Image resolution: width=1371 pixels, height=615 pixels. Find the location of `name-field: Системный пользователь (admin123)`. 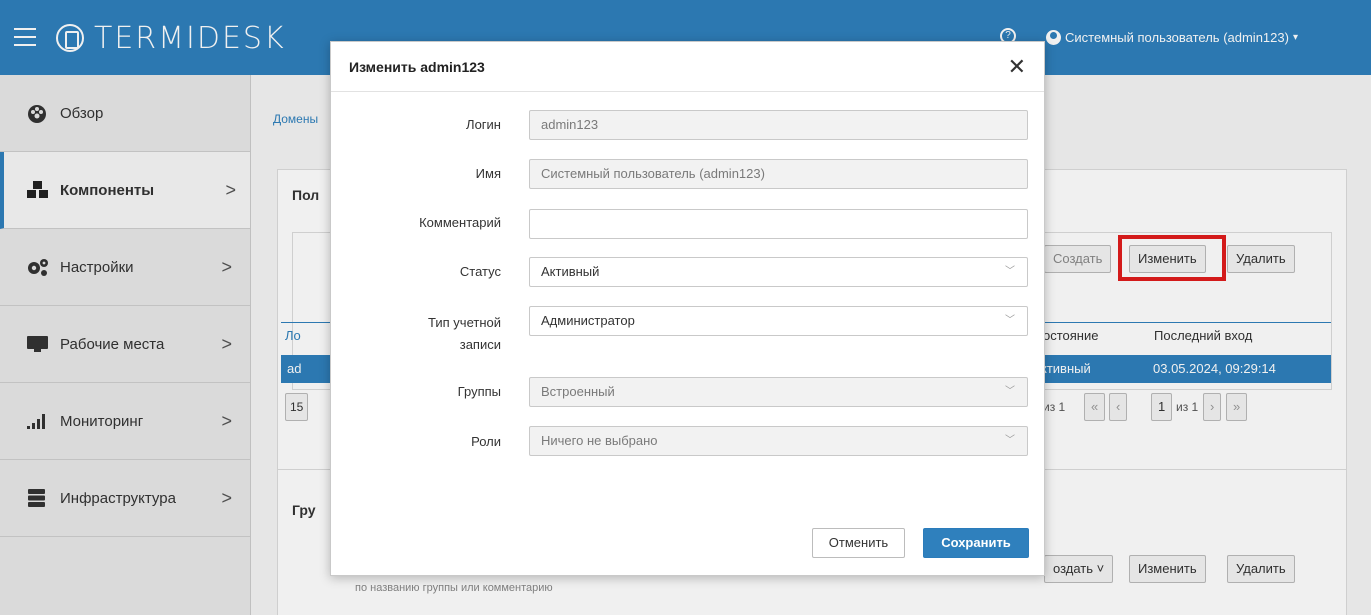

name-field: Системный пользователь (admin123) is located at coordinates (778, 174).